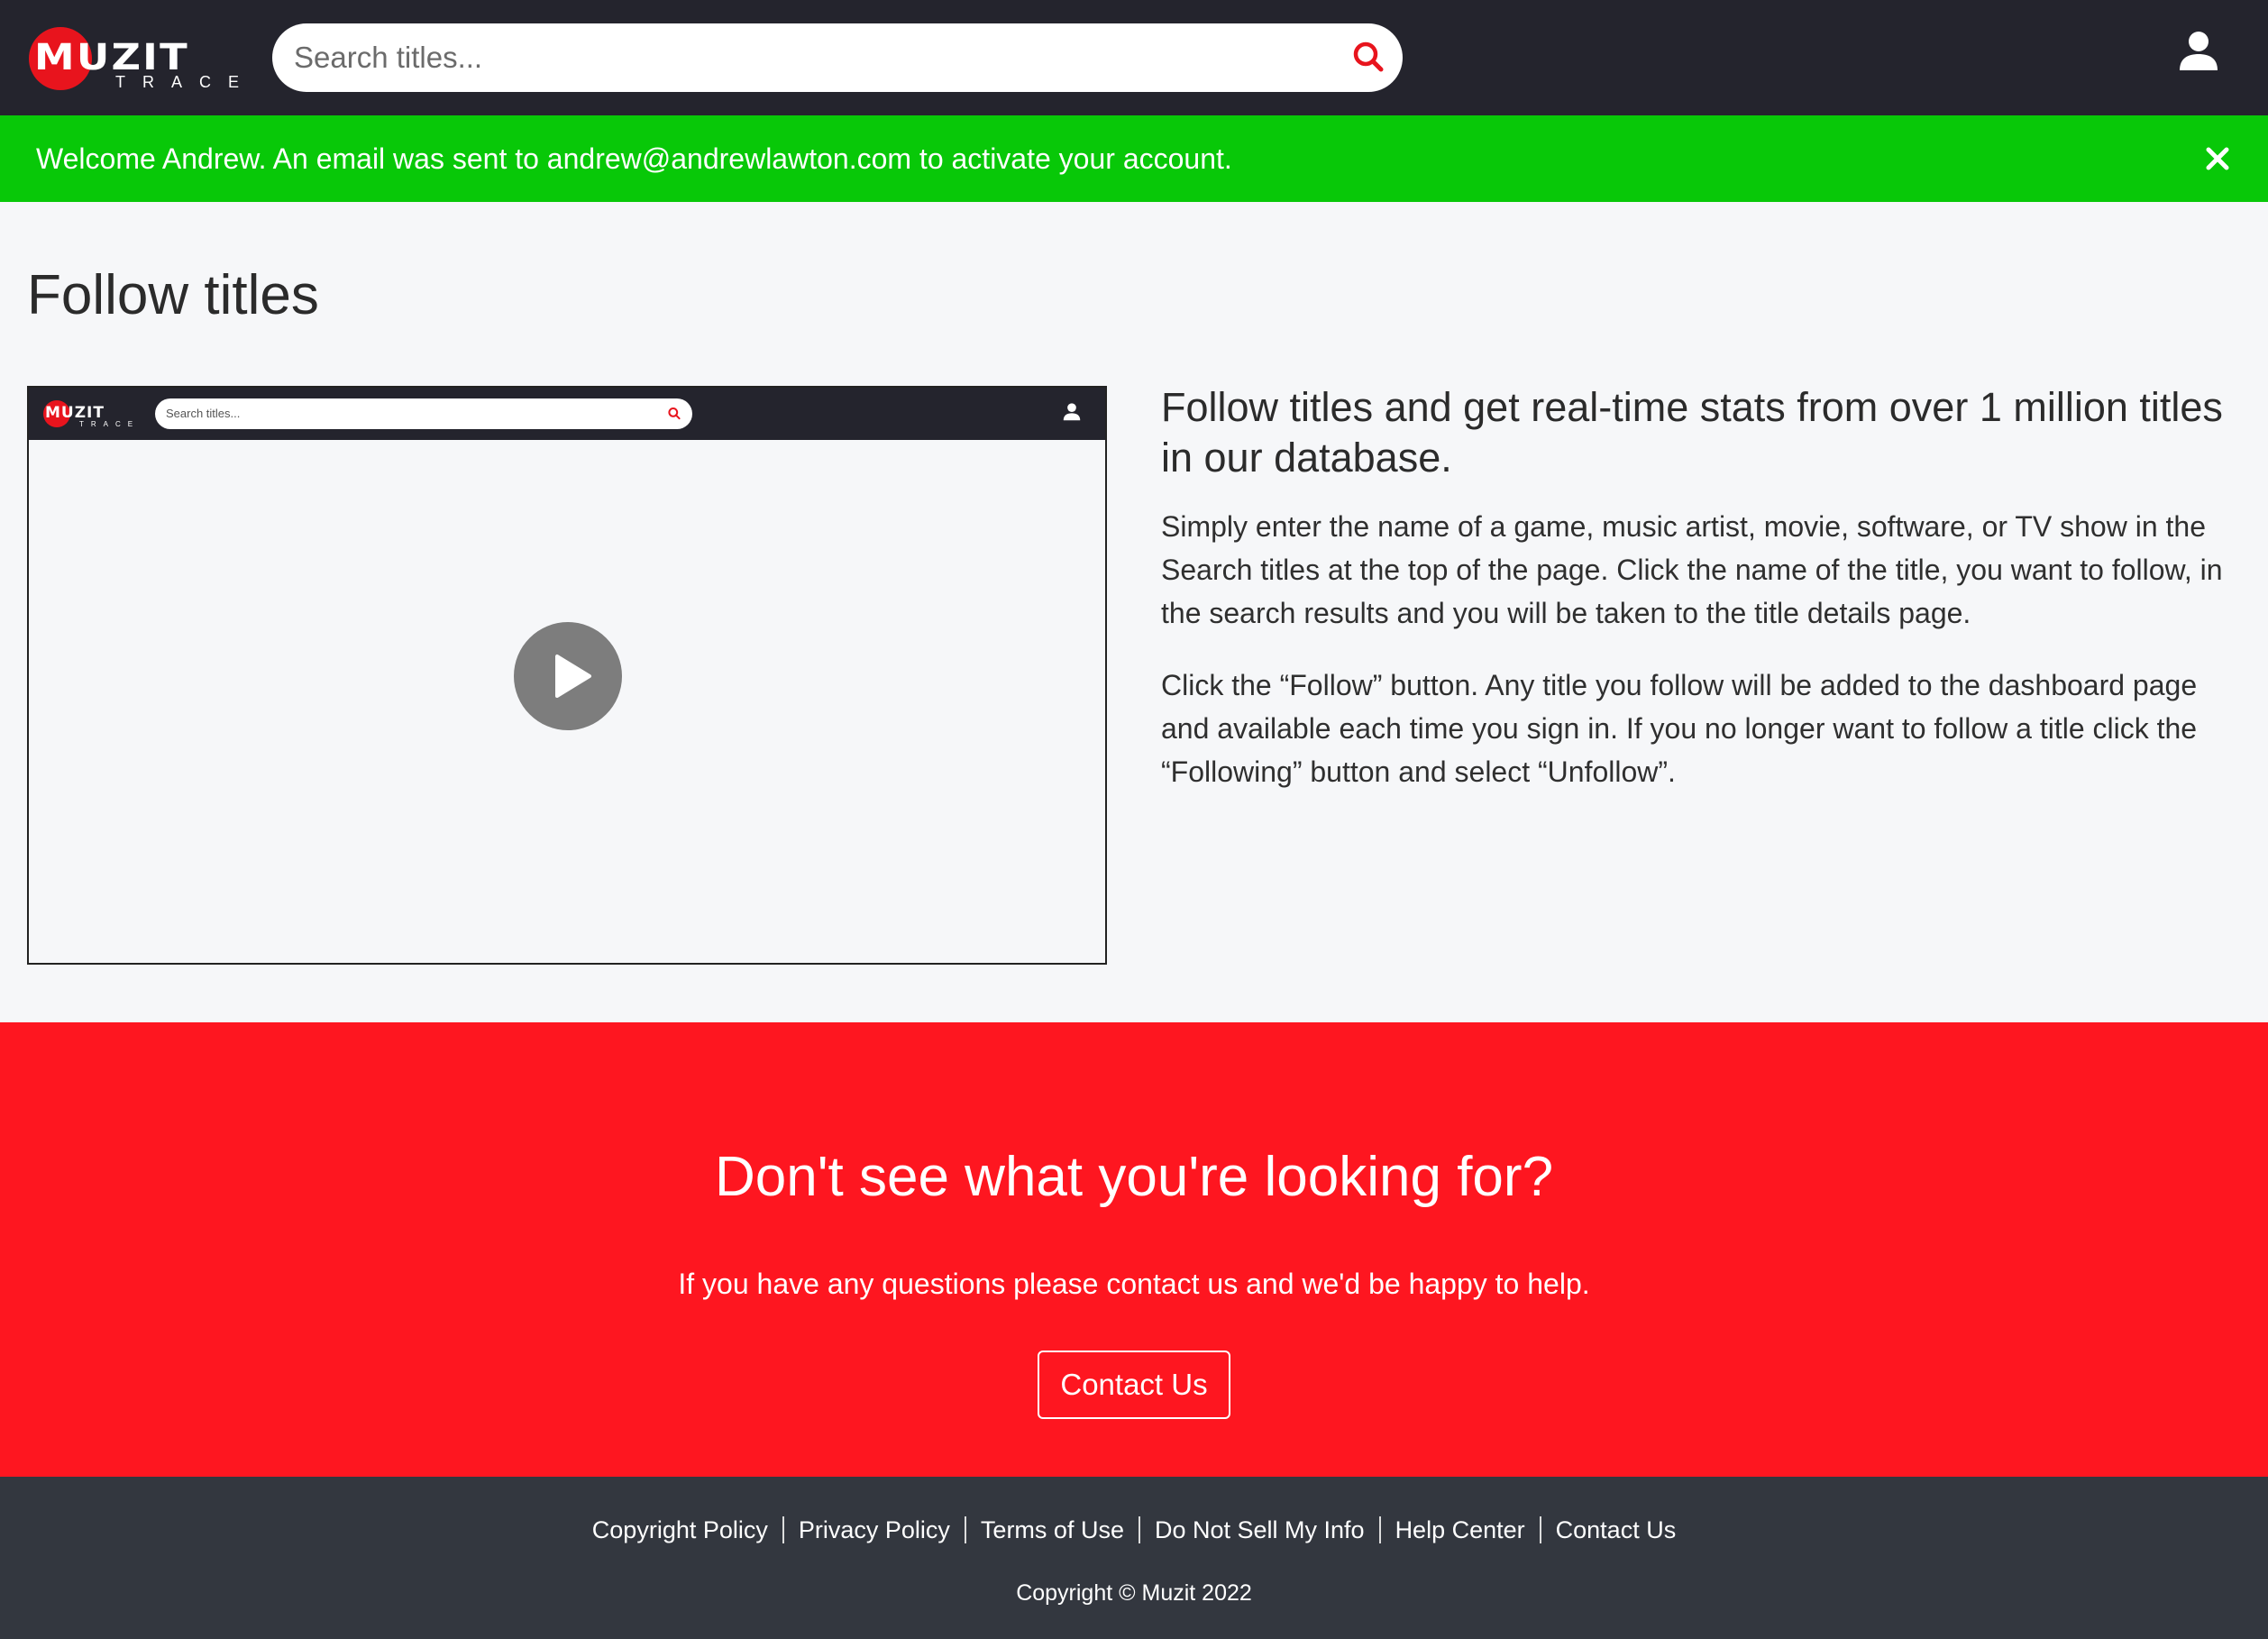 The height and width of the screenshot is (1639, 2268). I want to click on search-bar, so click(838, 58).